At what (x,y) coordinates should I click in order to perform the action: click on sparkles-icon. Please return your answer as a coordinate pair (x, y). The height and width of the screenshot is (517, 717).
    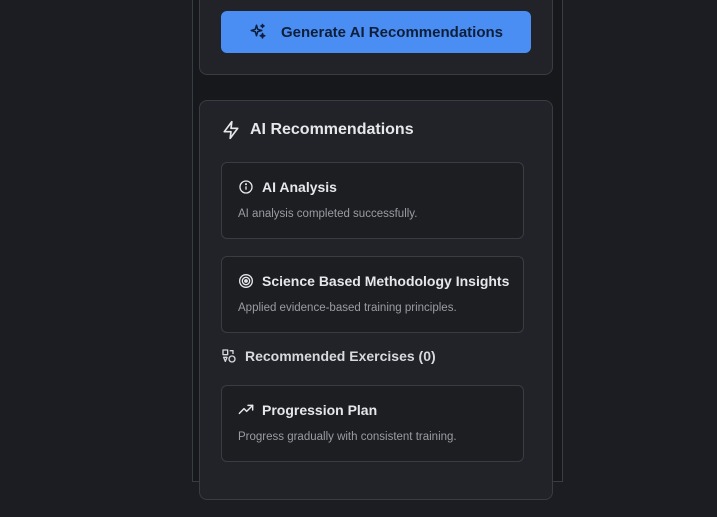
    Looking at the image, I should click on (258, 32).